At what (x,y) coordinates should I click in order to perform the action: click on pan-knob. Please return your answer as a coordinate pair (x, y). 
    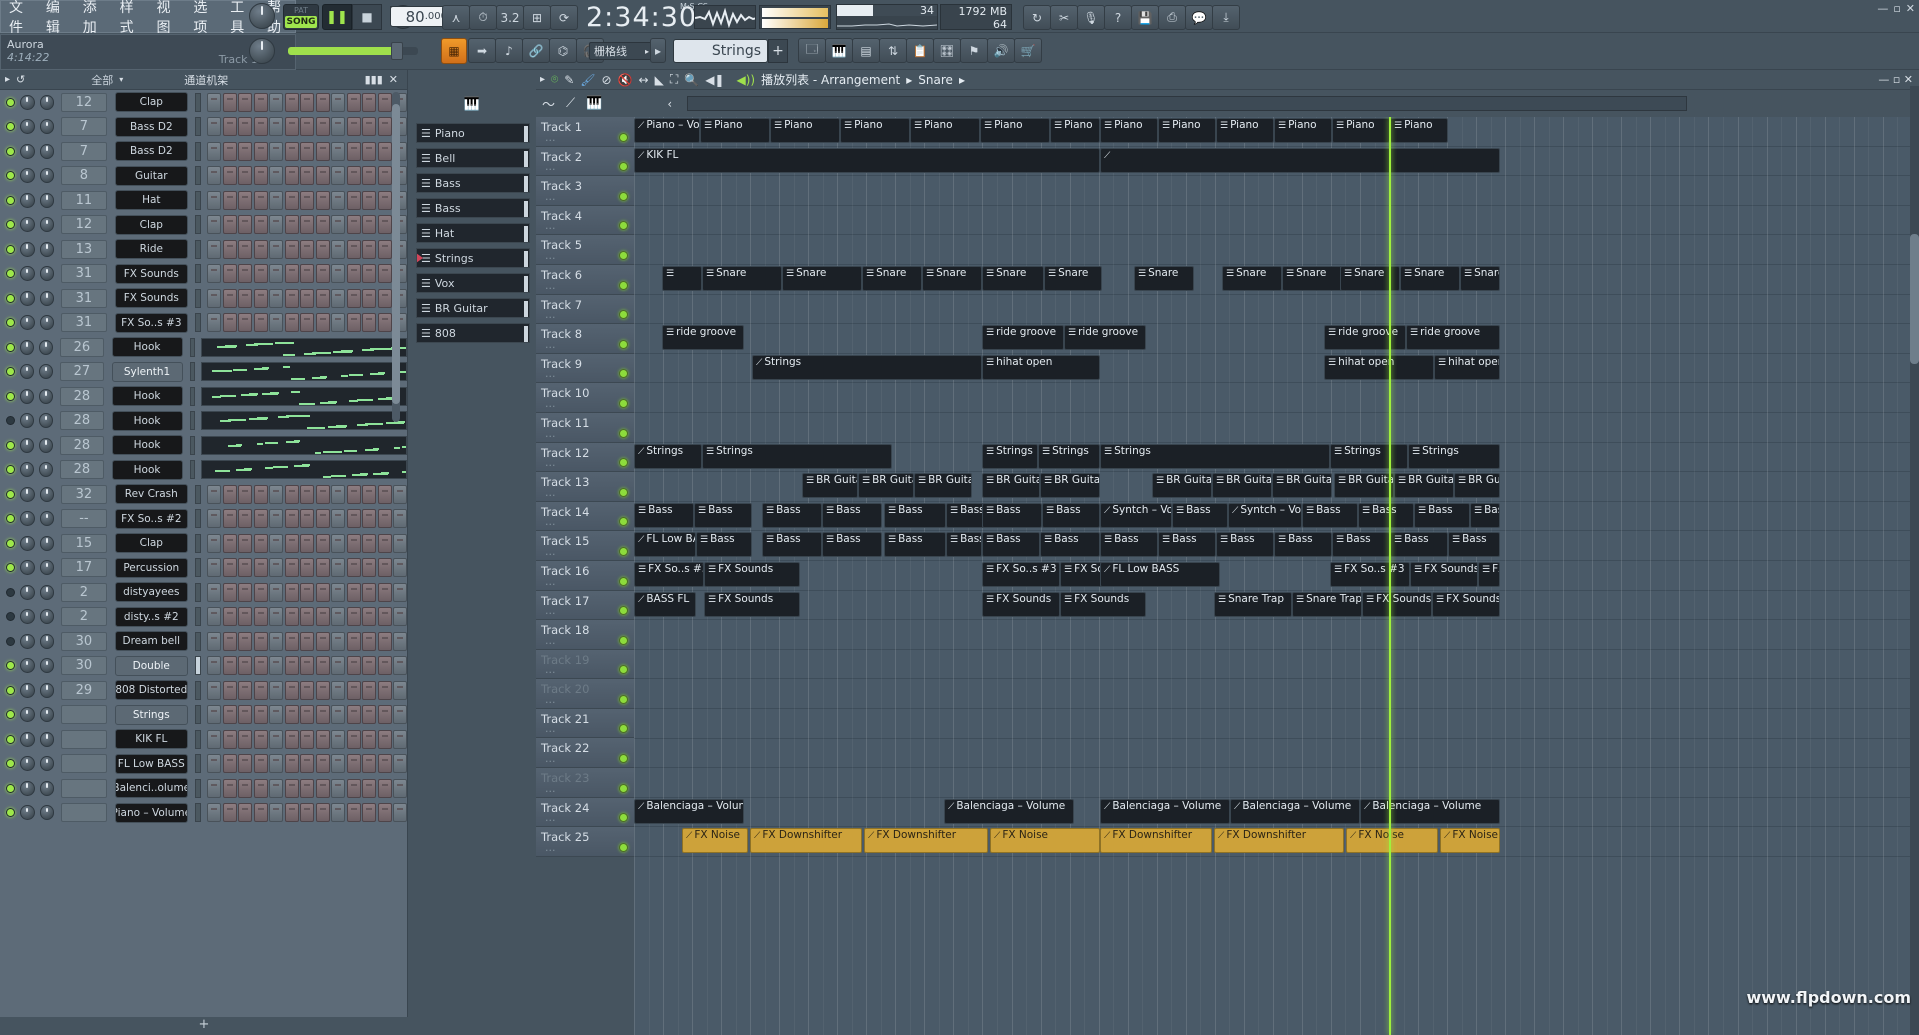
    Looking at the image, I should click on (27, 225).